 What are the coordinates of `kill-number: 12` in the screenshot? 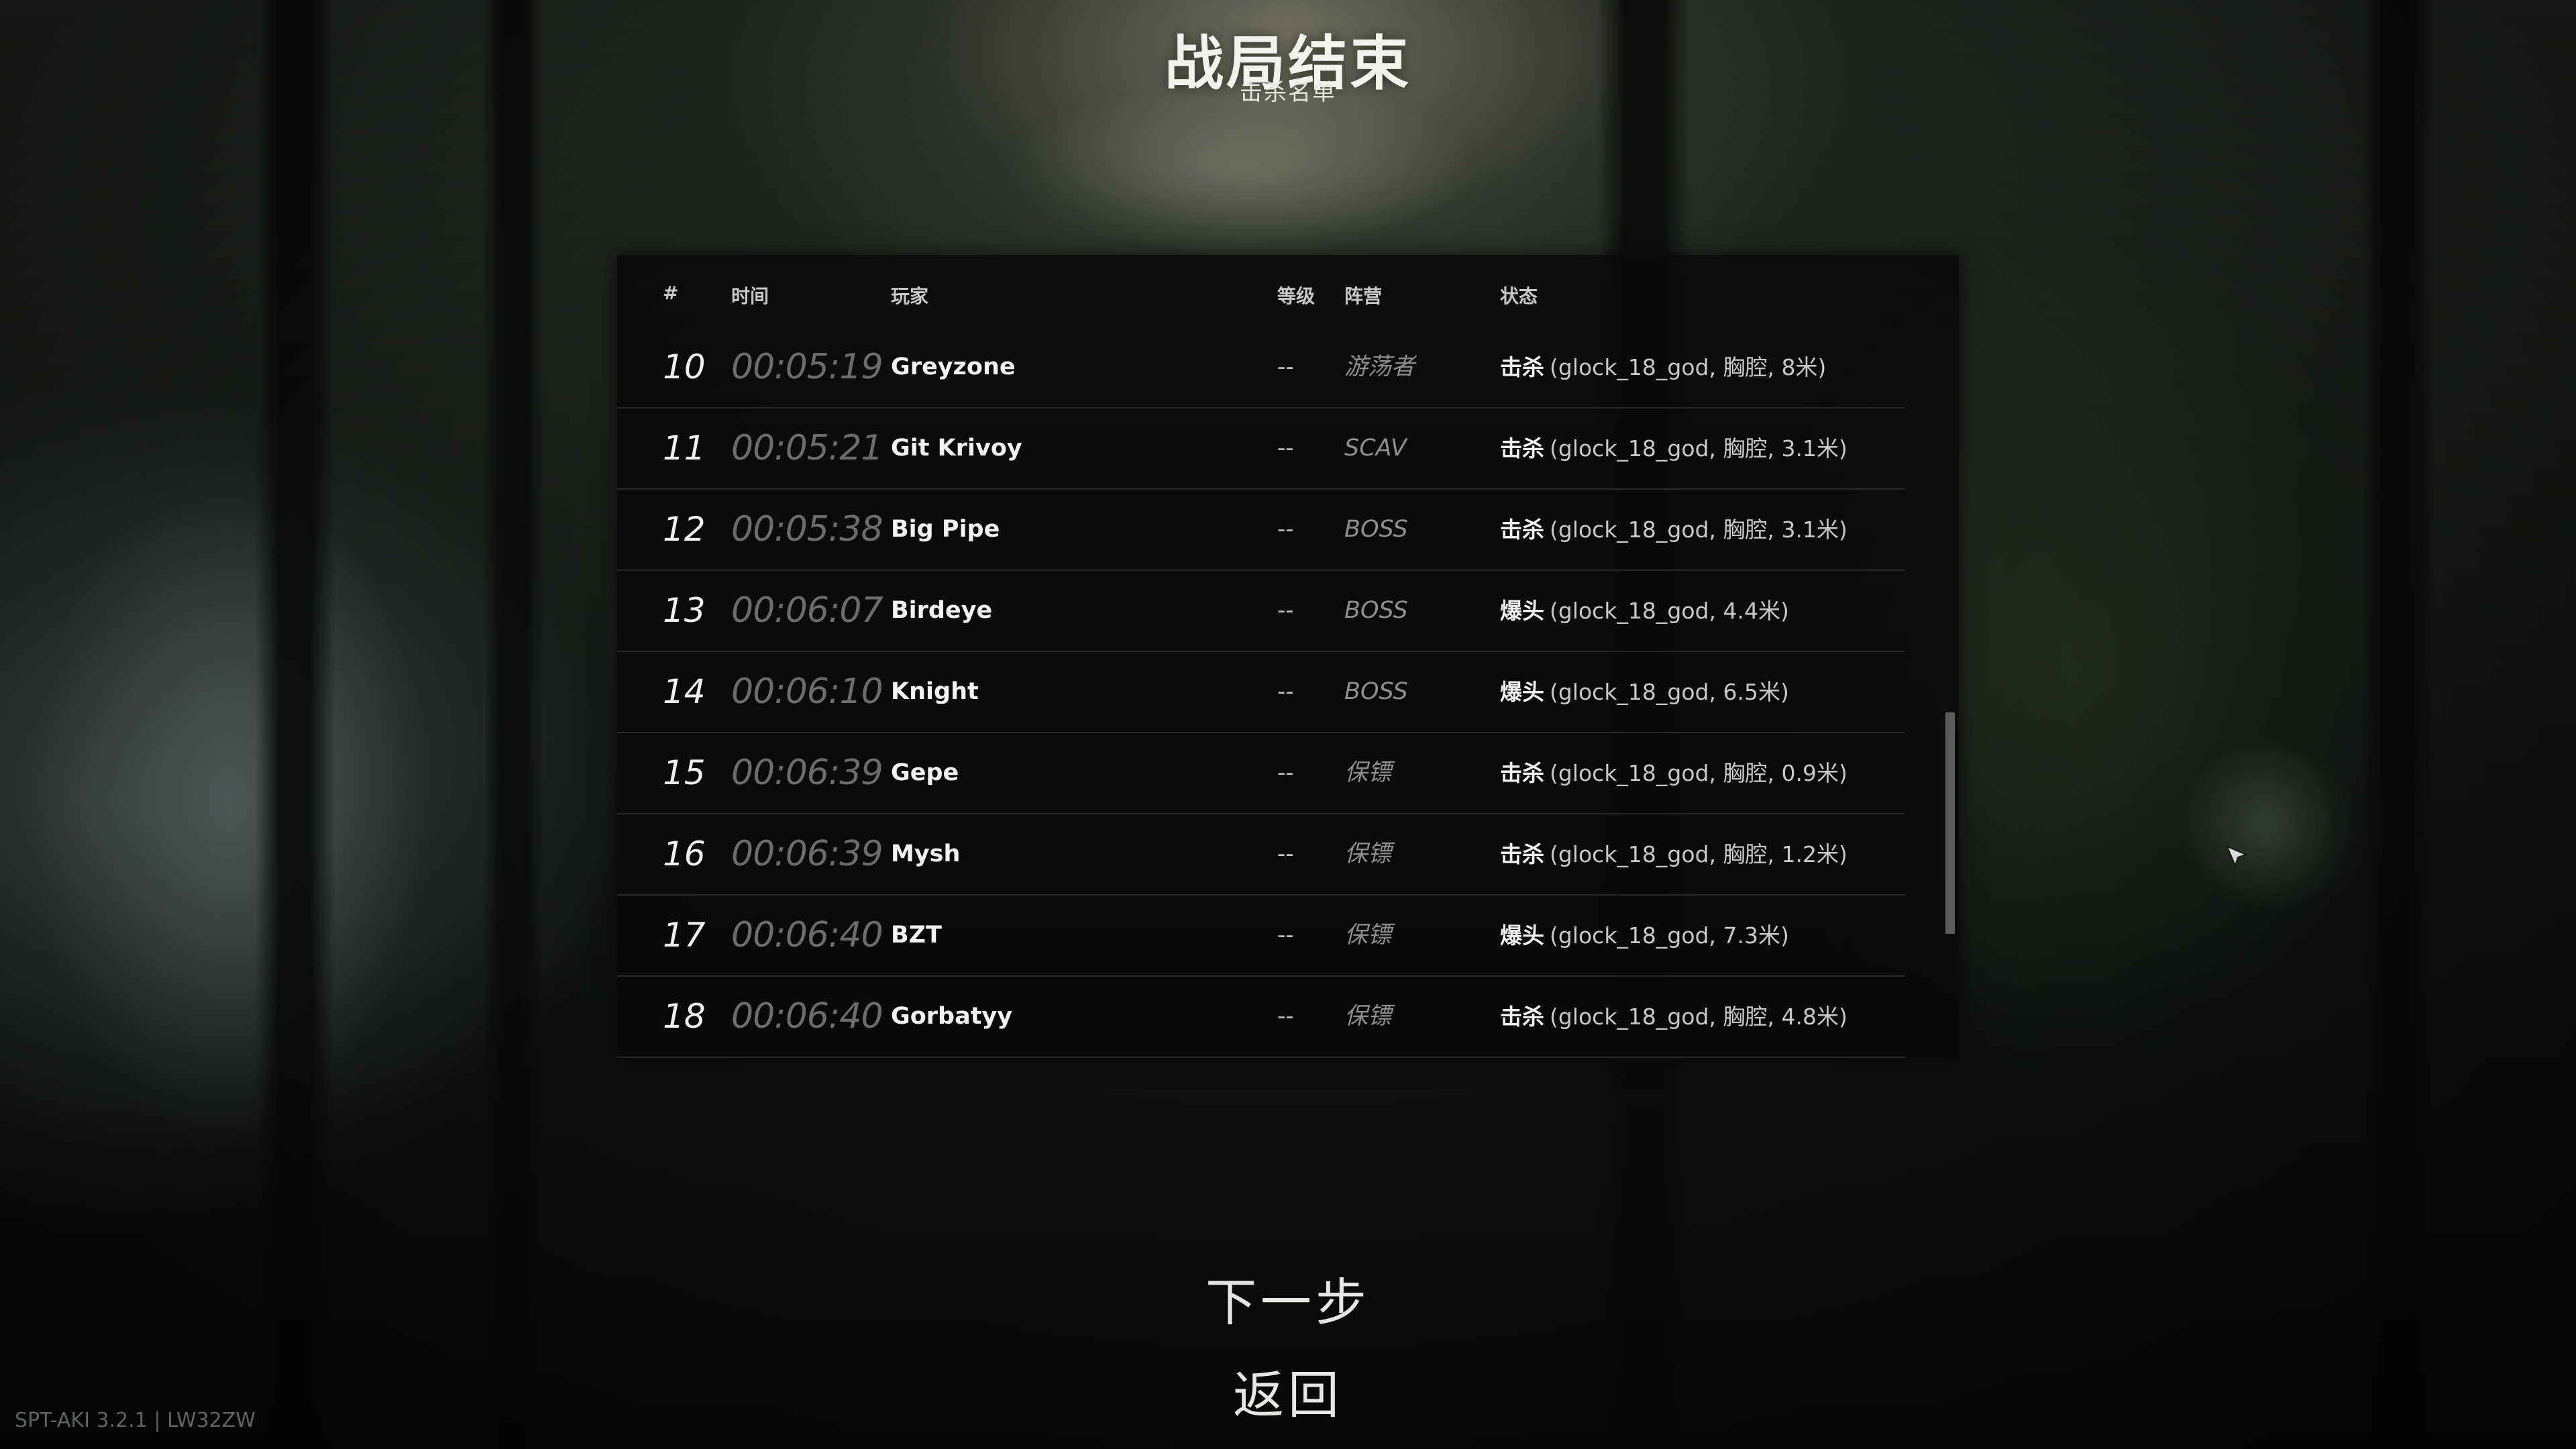 It's located at (684, 529).